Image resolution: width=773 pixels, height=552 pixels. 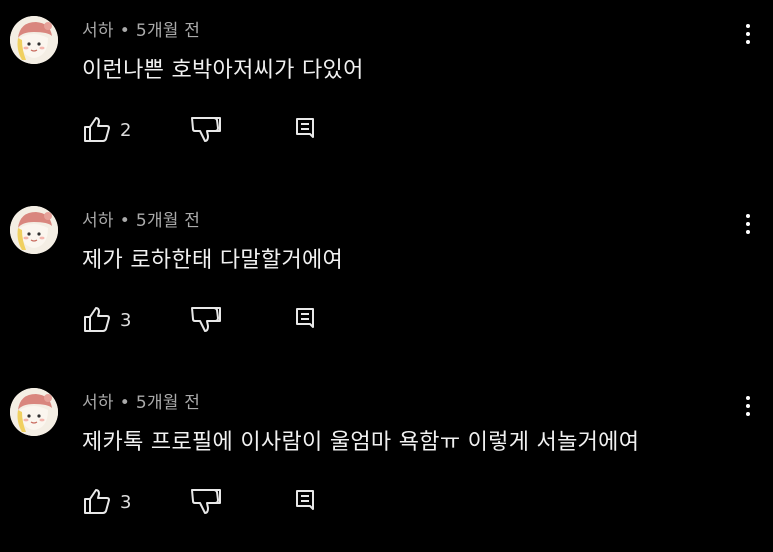 I want to click on like-button: 2, so click(x=106, y=131).